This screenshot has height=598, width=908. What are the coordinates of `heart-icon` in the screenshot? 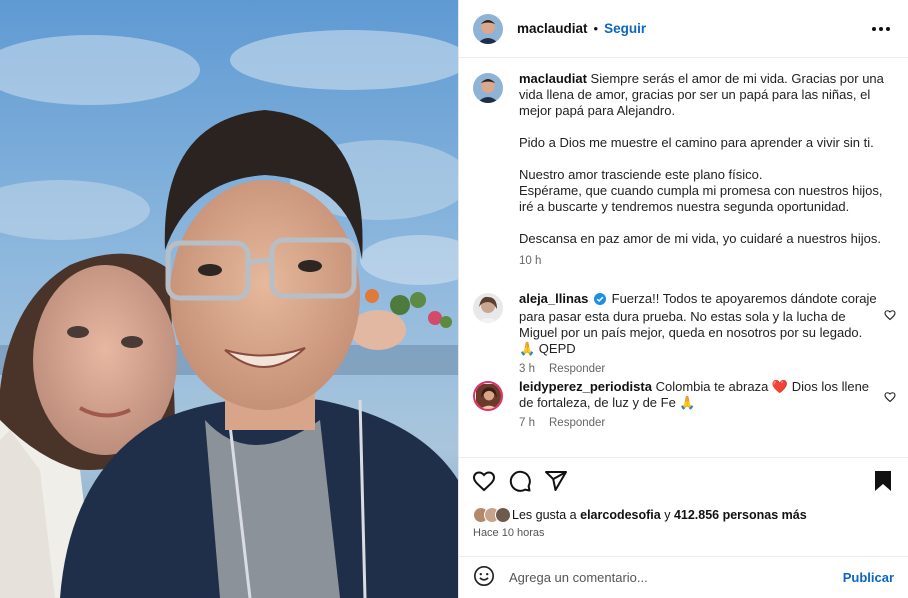 It's located at (484, 481).